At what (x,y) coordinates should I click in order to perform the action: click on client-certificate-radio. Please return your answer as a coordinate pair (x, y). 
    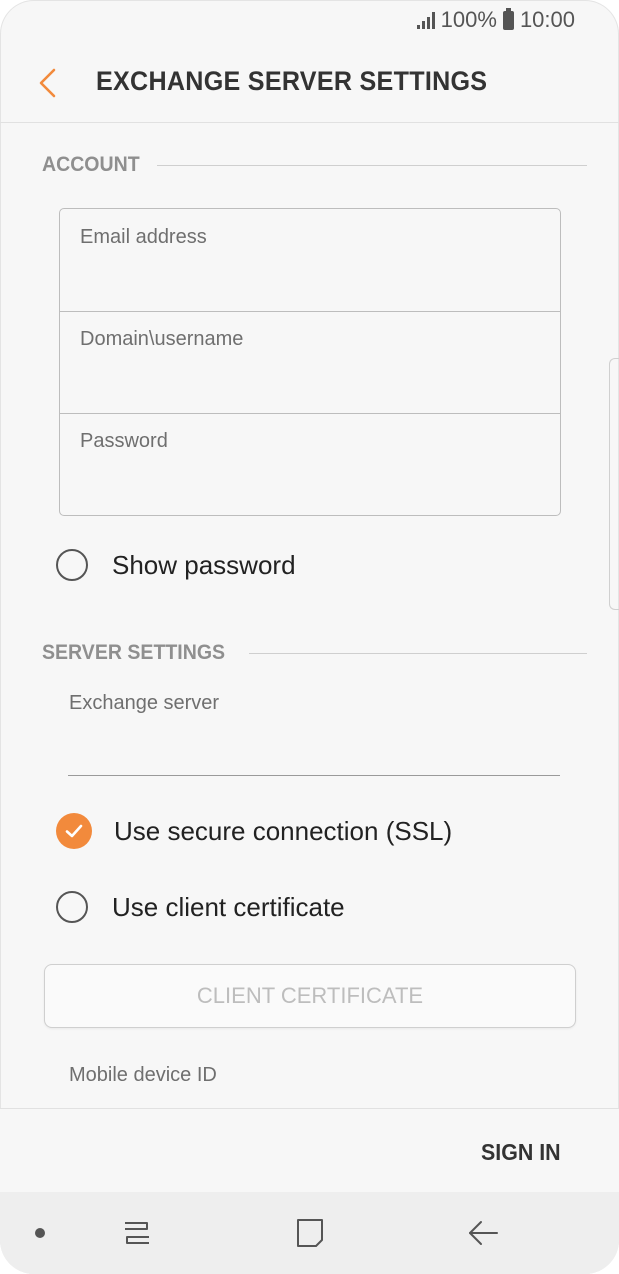
    Looking at the image, I should click on (72, 907).